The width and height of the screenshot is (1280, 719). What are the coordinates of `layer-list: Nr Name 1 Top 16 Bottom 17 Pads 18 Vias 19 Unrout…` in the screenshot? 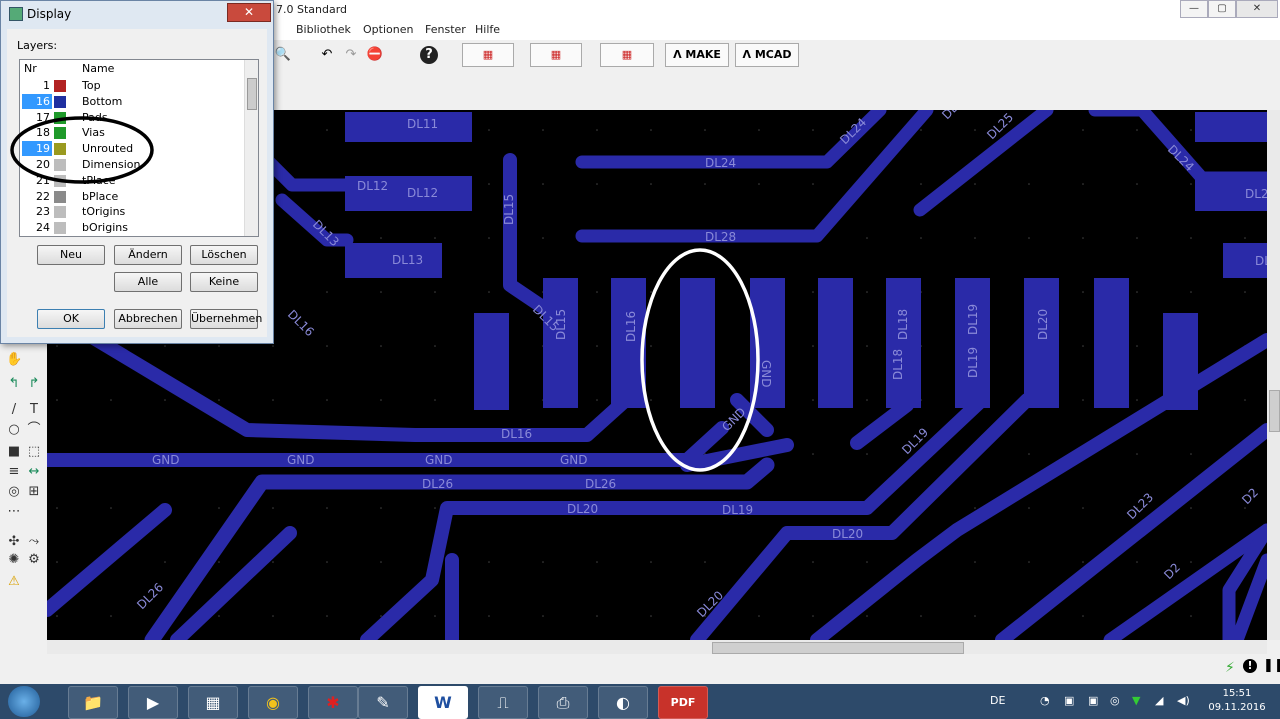 It's located at (139, 148).